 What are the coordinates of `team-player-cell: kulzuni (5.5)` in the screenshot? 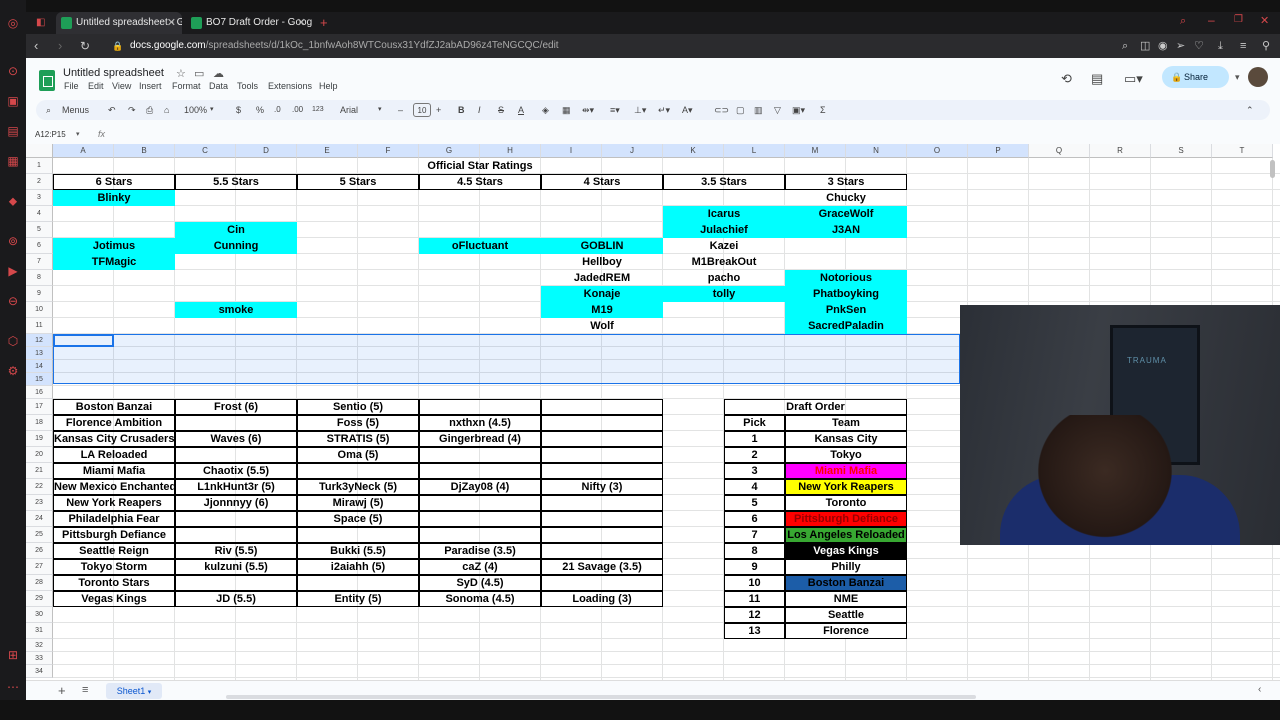 It's located at (236, 567).